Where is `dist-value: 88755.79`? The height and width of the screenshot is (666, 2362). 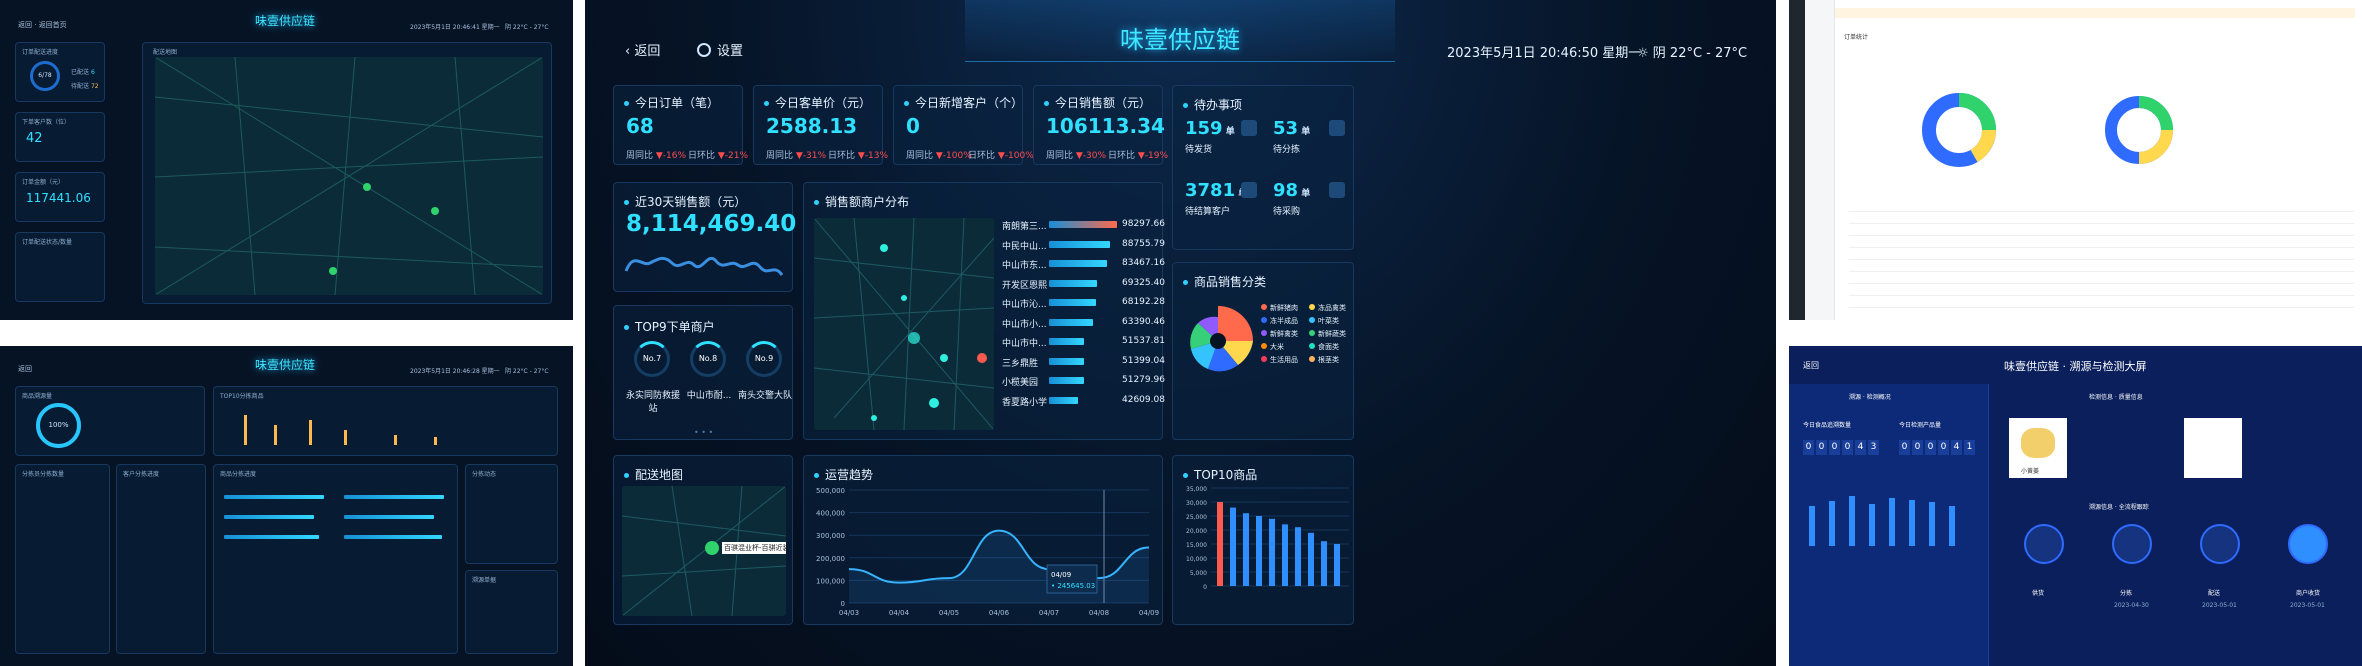
dist-value: 88755.79 is located at coordinates (1143, 243).